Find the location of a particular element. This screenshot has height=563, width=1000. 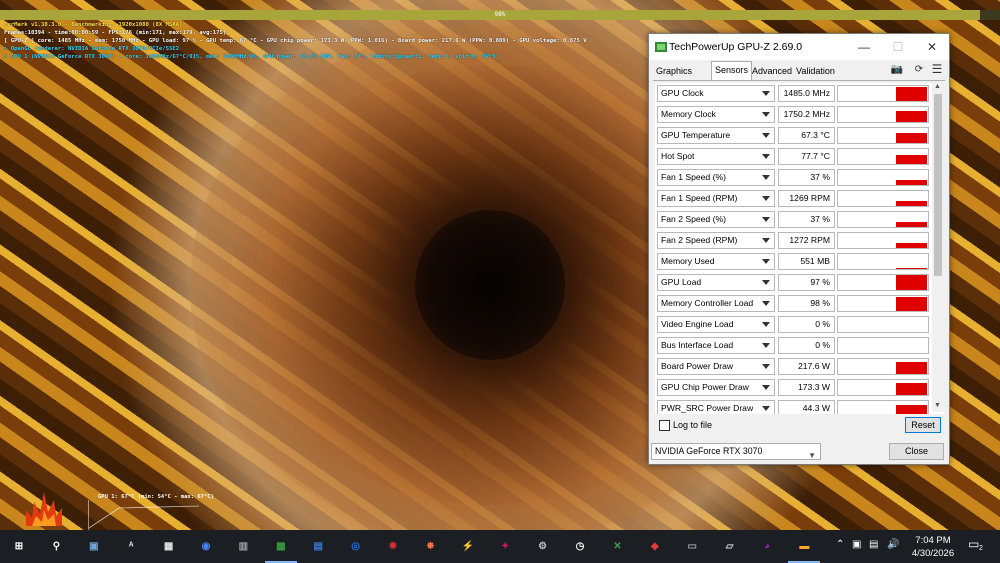

notification-center-button: ▭ 2 is located at coordinates (977, 546).